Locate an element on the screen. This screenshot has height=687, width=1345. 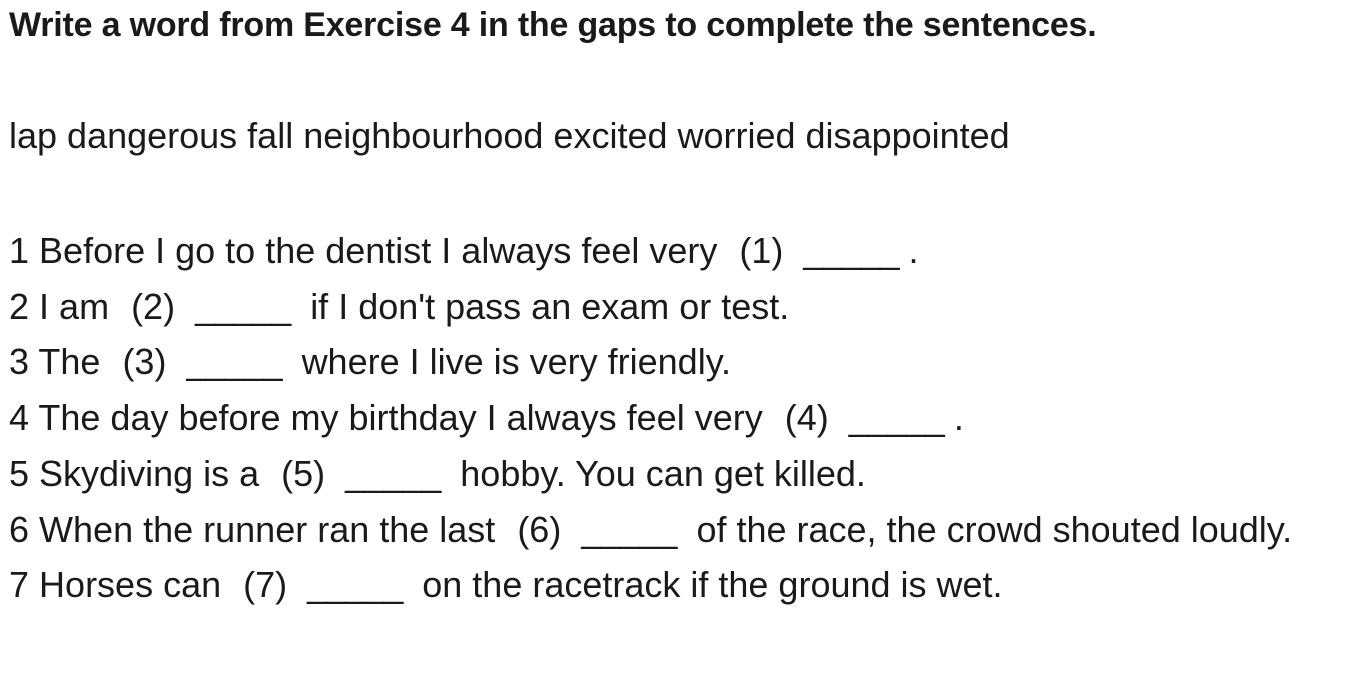
sentence-text-before: I am is located at coordinates (74, 306).